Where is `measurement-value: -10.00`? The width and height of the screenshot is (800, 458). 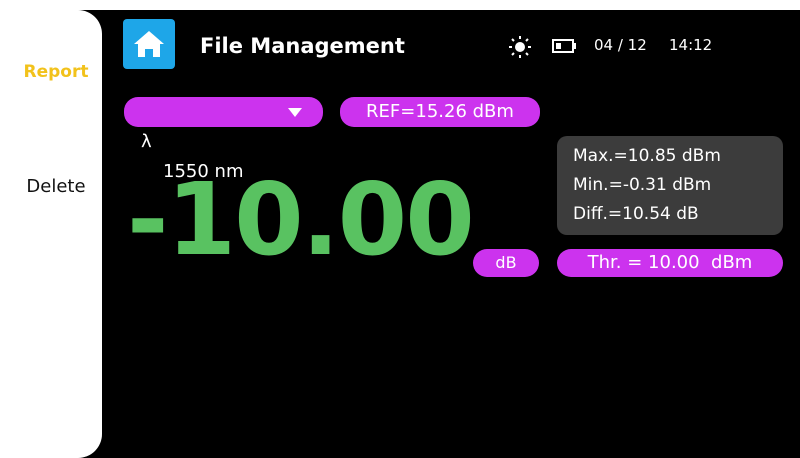 measurement-value: -10.00 is located at coordinates (301, 219).